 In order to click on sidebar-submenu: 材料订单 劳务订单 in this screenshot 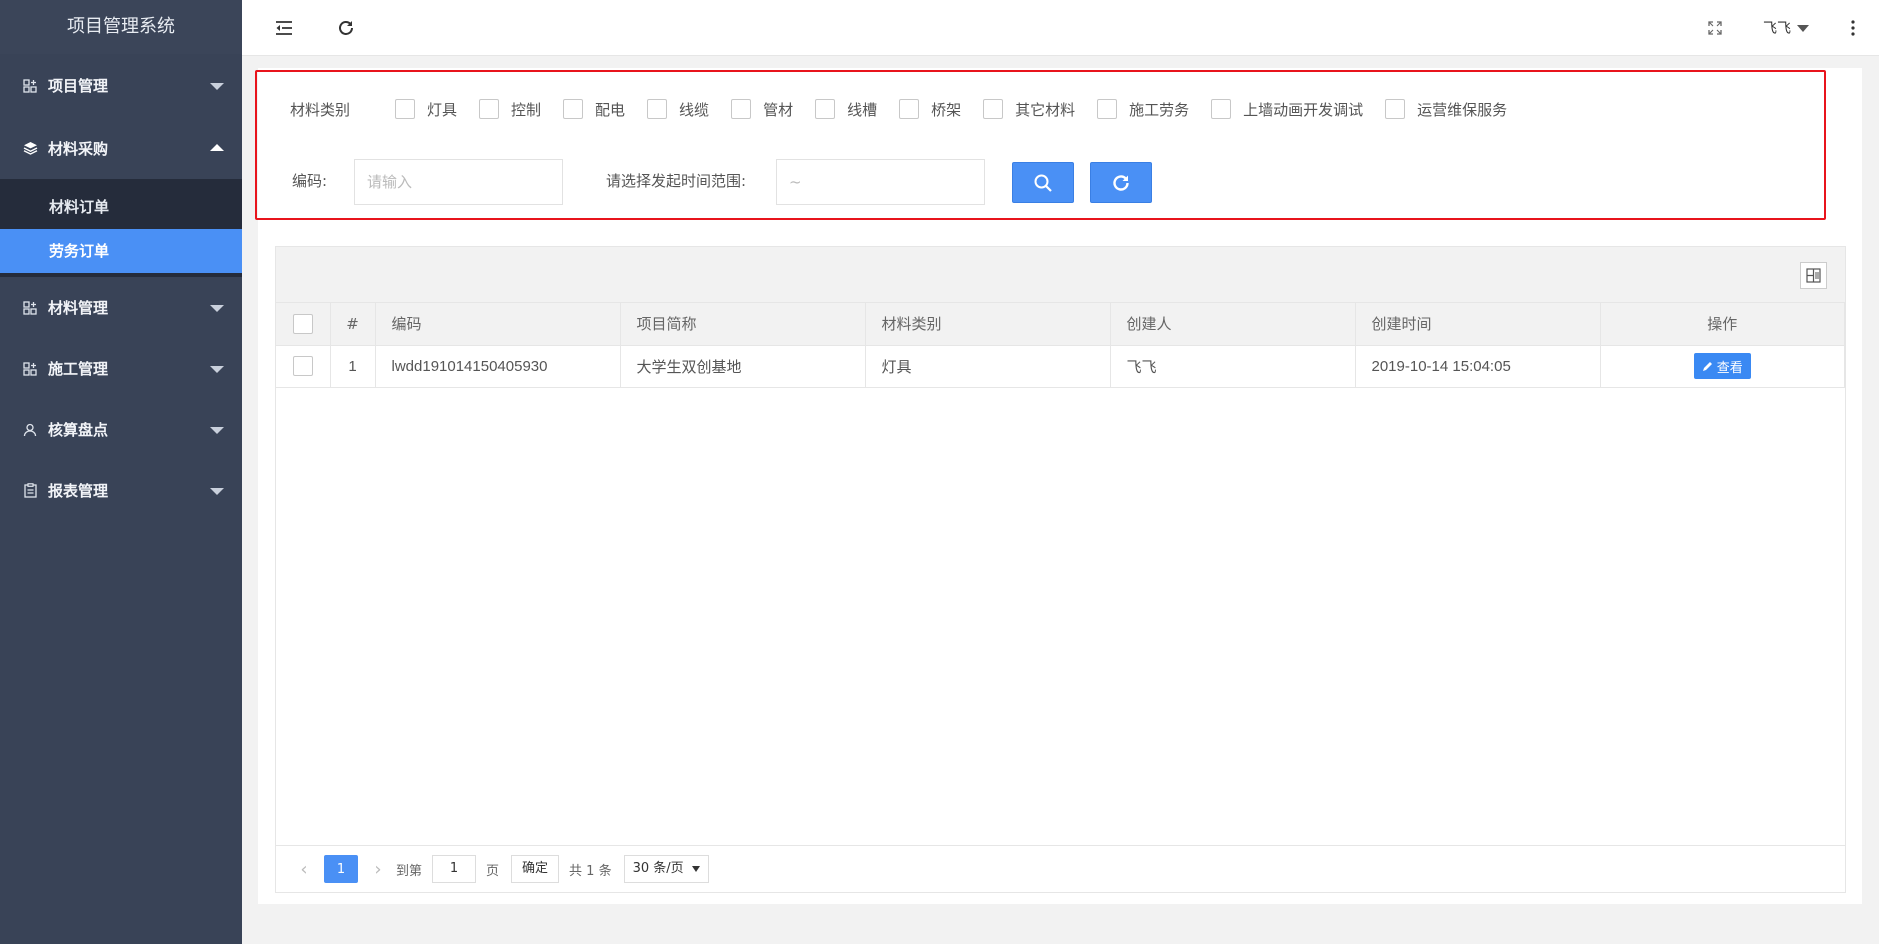, I will do `click(121, 228)`.